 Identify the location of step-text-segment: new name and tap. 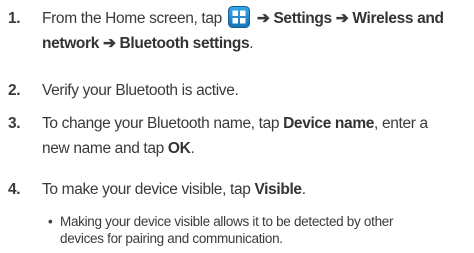
(105, 148).